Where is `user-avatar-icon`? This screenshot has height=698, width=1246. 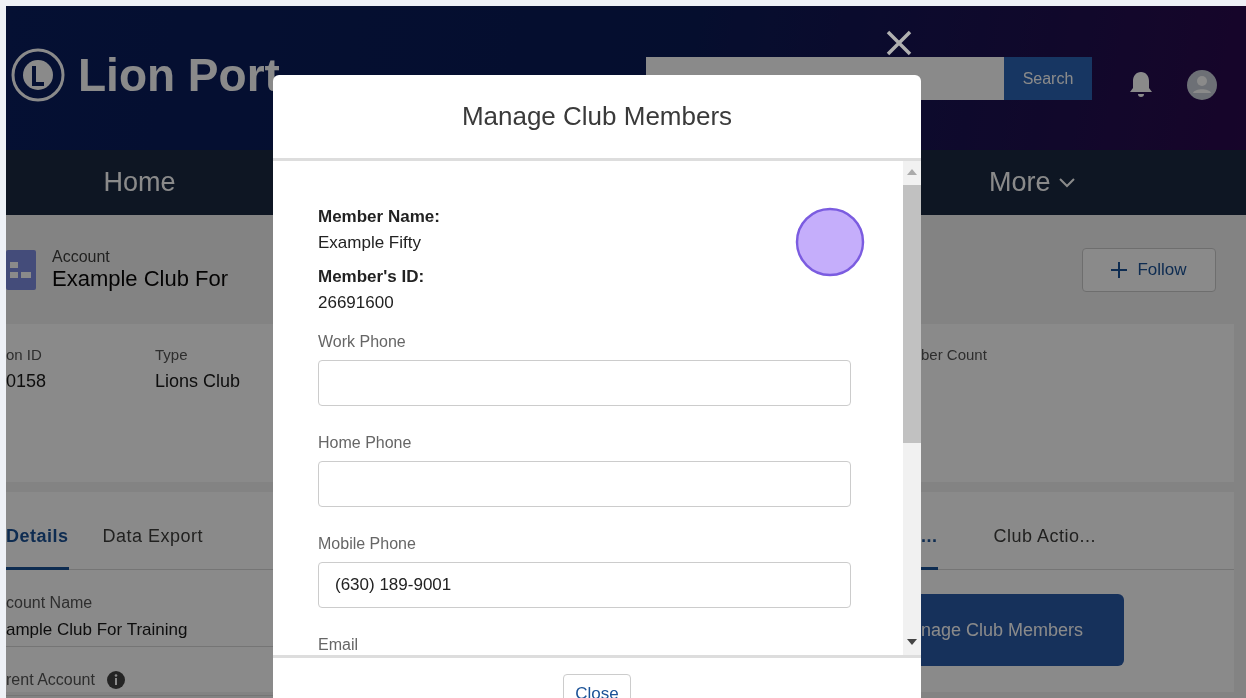 user-avatar-icon is located at coordinates (1202, 85).